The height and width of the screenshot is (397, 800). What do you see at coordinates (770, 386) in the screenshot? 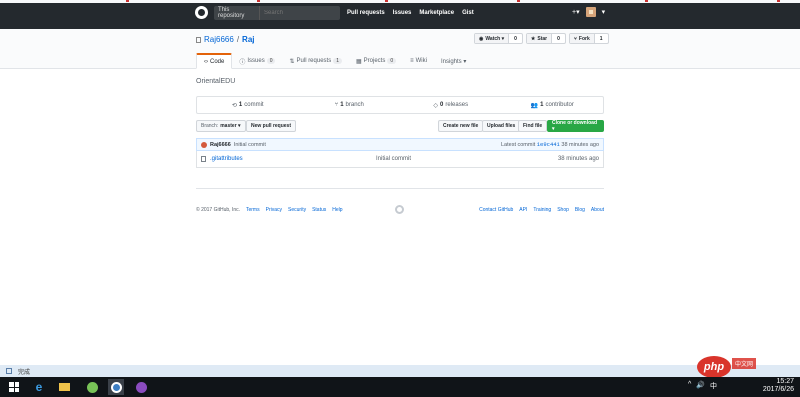
I see `taskbar-clock: 15:27 2017/6/26` at bounding box center [770, 386].